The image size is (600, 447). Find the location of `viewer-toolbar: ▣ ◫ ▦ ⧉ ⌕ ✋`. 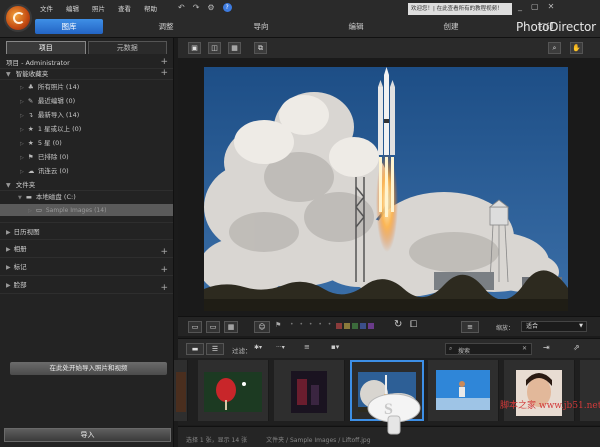

viewer-toolbar: ▣ ◫ ▦ ⧉ ⌕ ✋ is located at coordinates (389, 48).